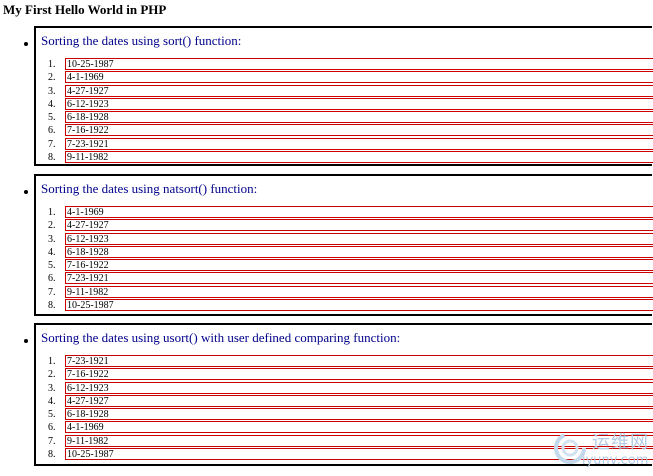  What do you see at coordinates (85, 9) in the screenshot?
I see `page-title: My First Hello World in PHP` at bounding box center [85, 9].